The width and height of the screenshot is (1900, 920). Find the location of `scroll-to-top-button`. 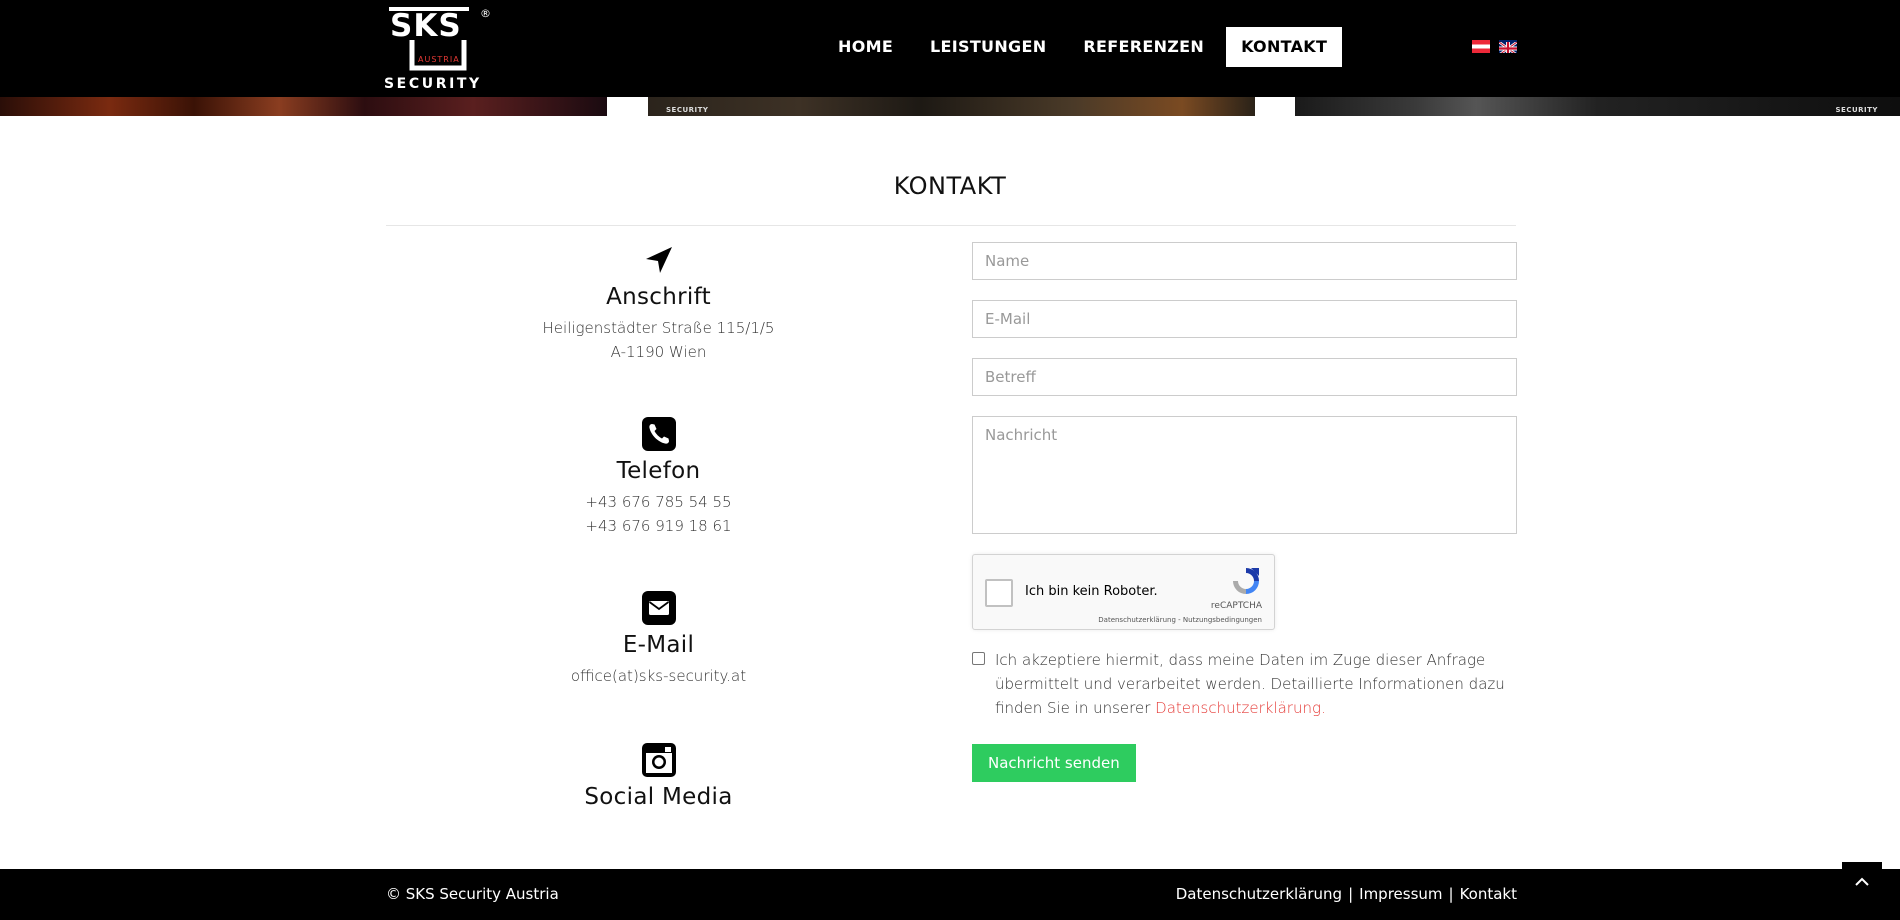

scroll-to-top-button is located at coordinates (1862, 882).